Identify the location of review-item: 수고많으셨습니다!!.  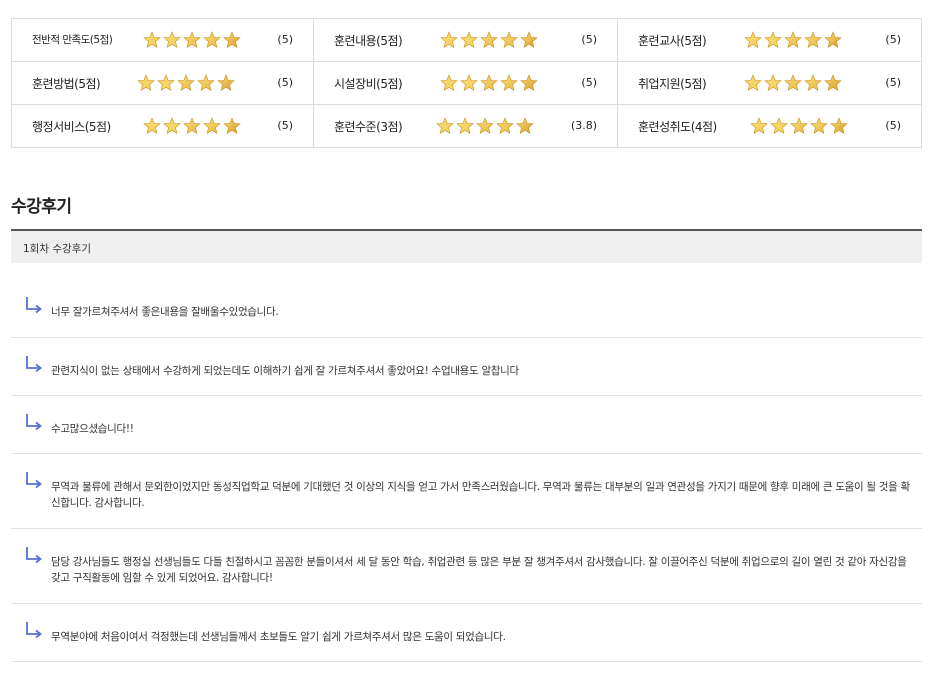
(466, 425).